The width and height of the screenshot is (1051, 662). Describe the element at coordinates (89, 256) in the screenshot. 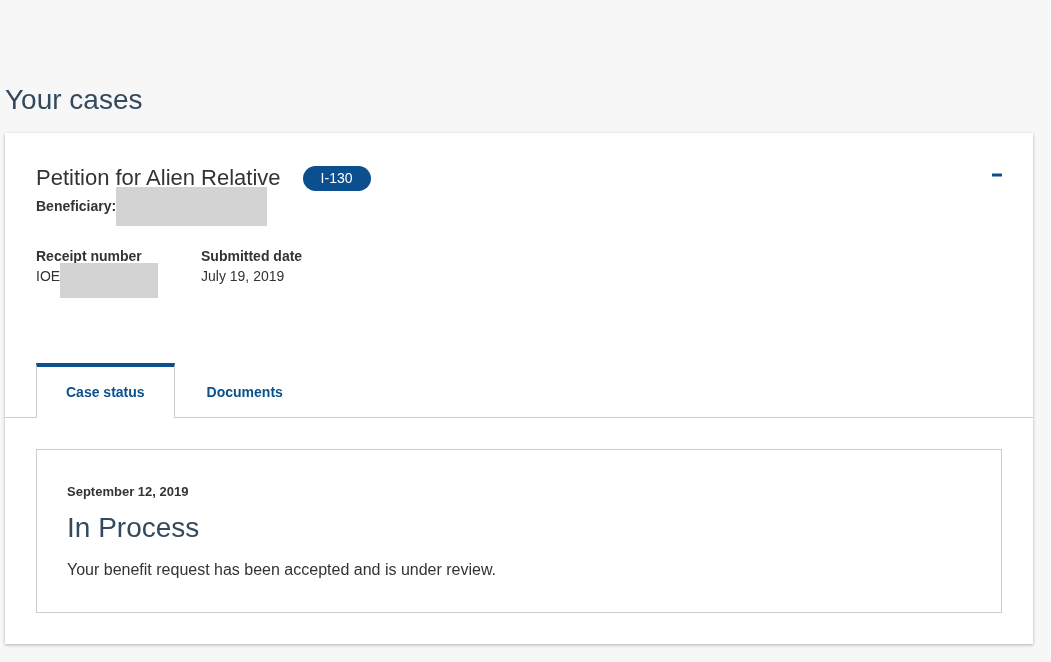

I see `field-label: Receipt number` at that location.